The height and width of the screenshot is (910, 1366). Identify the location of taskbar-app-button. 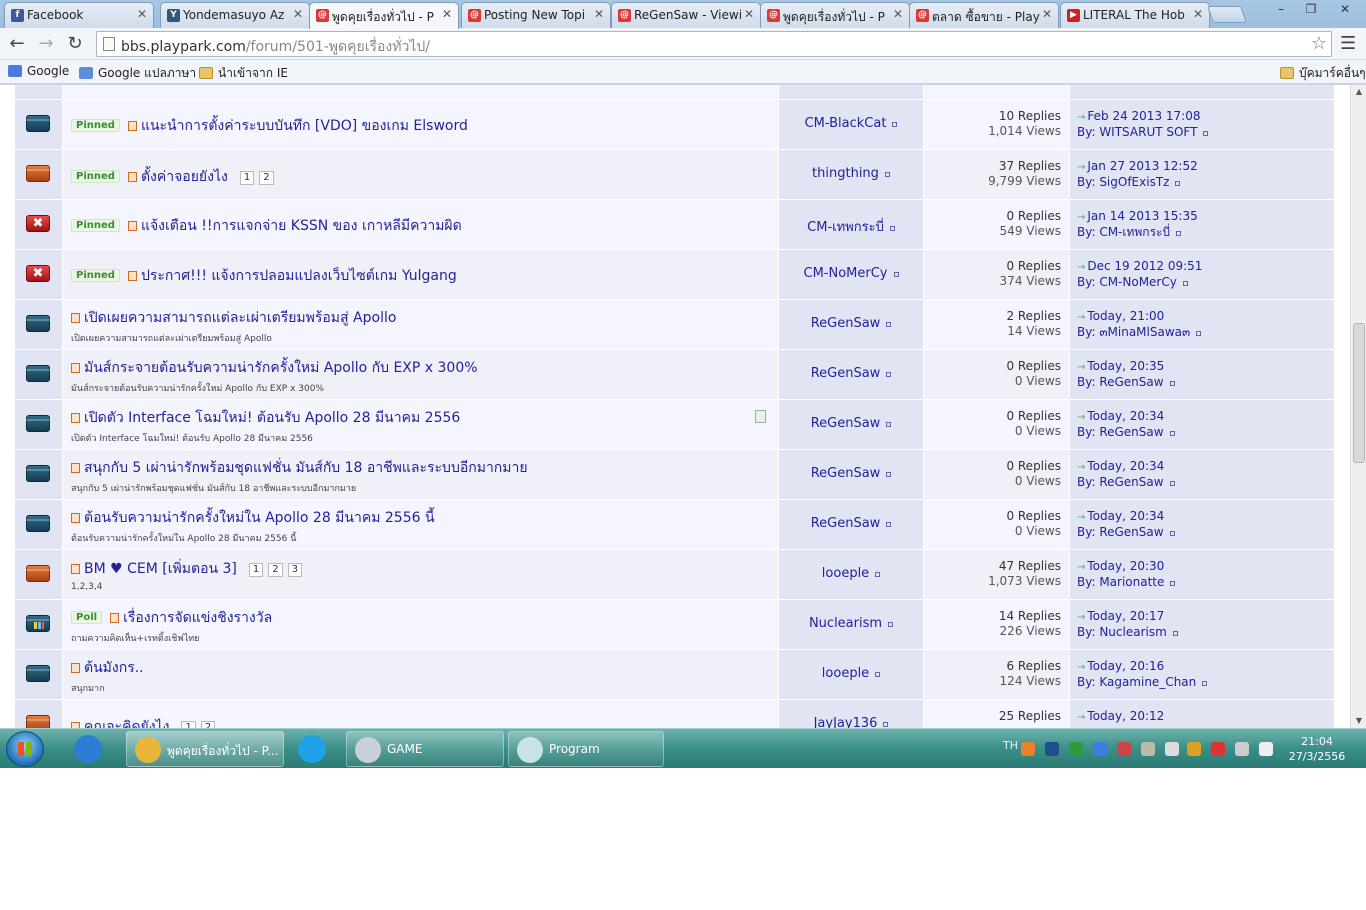
(90, 749).